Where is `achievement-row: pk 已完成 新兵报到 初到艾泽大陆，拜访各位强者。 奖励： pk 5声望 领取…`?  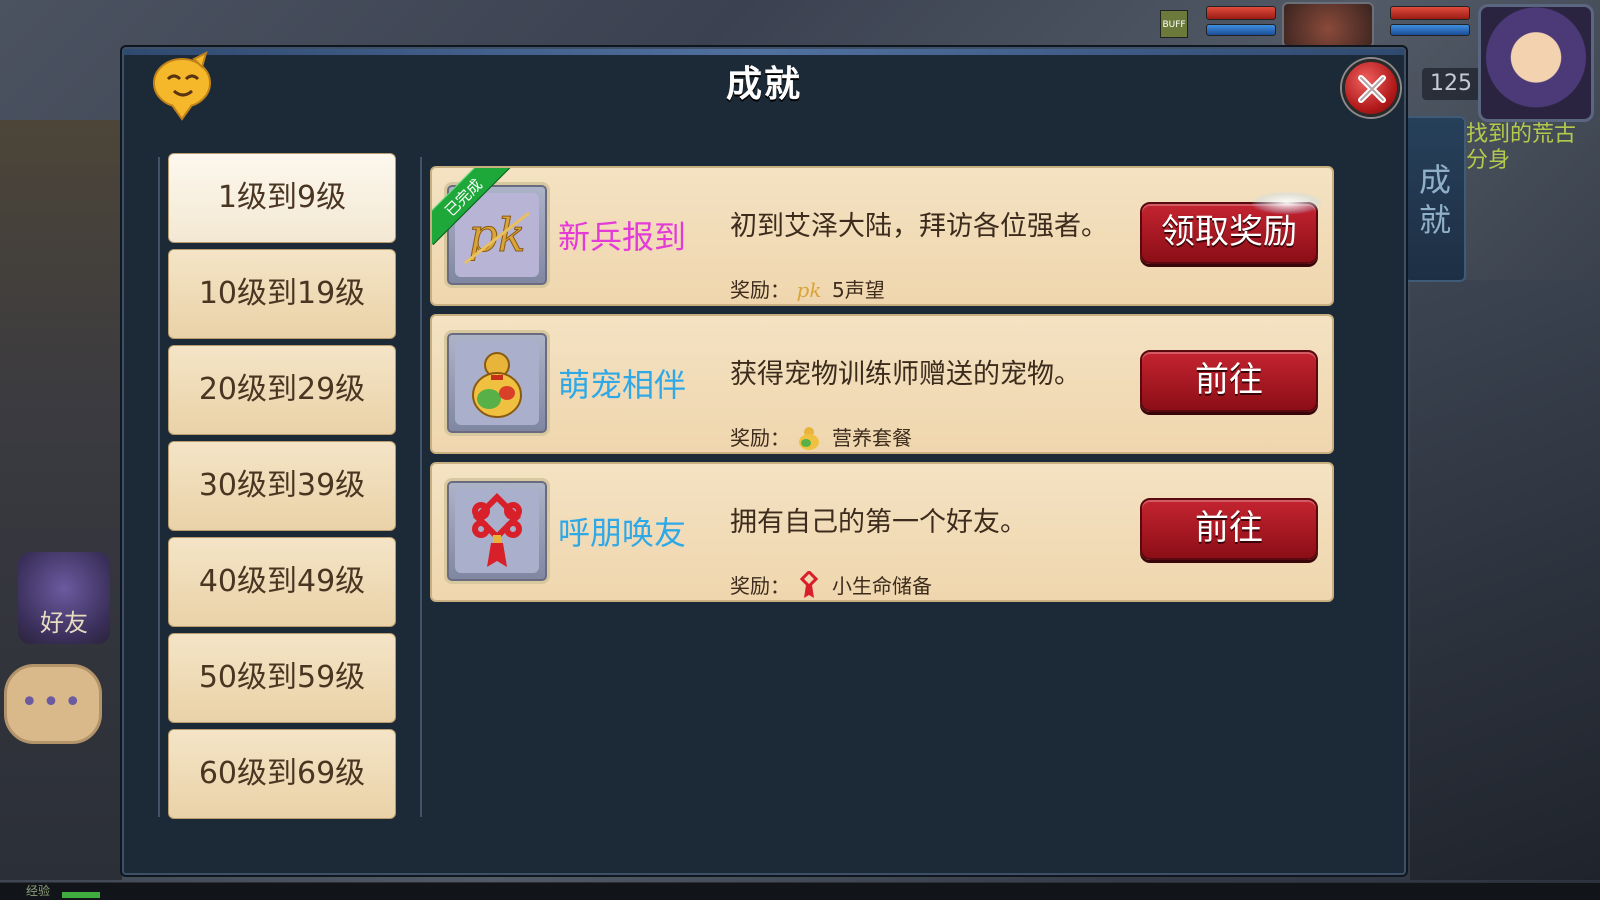
achievement-row: pk 已完成 新兵报到 初到艾泽大陆，拜访各位强者。 奖励： pk 5声望 领取… is located at coordinates (882, 236).